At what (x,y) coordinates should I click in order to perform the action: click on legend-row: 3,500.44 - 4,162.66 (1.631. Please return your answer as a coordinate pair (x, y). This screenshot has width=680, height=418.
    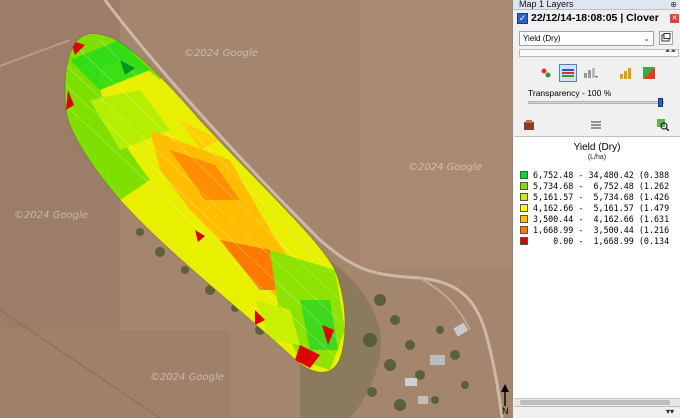
    Looking at the image, I should click on (594, 218).